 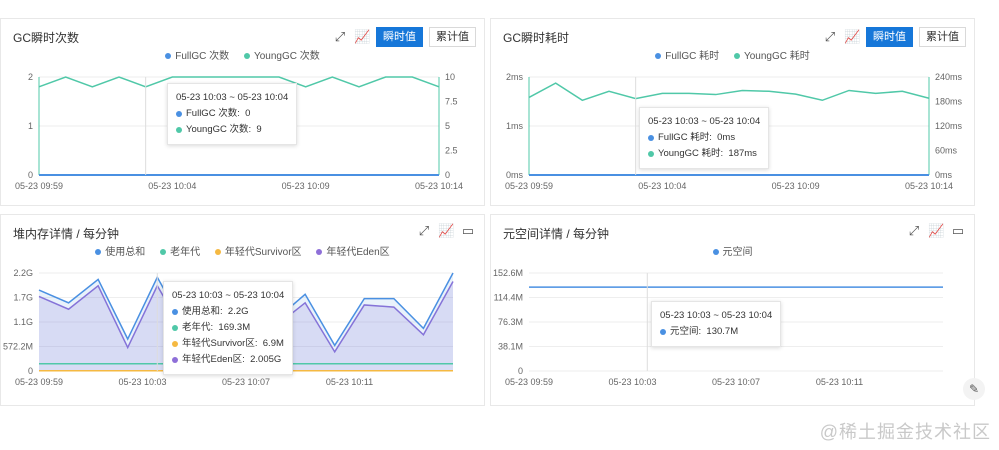 What do you see at coordinates (686, 331) in the screenshot?
I see `tooltip-label: 元空间:` at bounding box center [686, 331].